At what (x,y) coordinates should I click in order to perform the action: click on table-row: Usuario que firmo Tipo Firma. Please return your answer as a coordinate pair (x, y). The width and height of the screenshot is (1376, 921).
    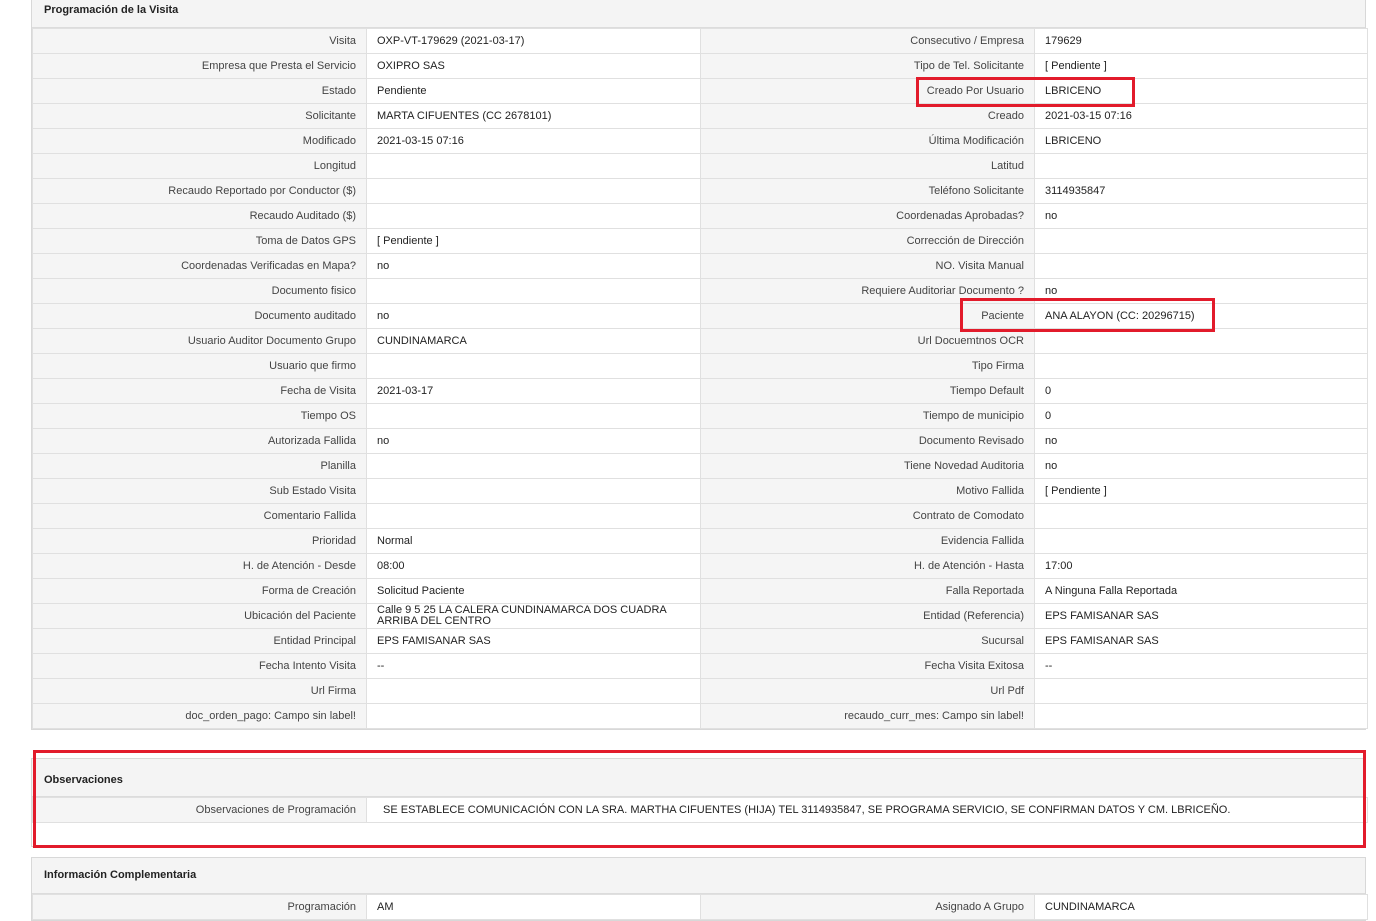
    Looking at the image, I should click on (700, 366).